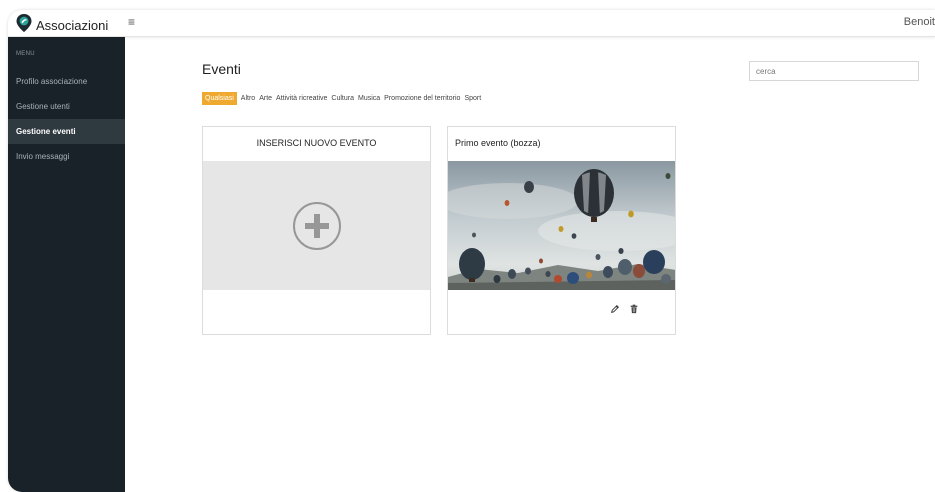 This screenshot has height=492, width=935. I want to click on hamburger-menu-icon: ≡, so click(131, 22).